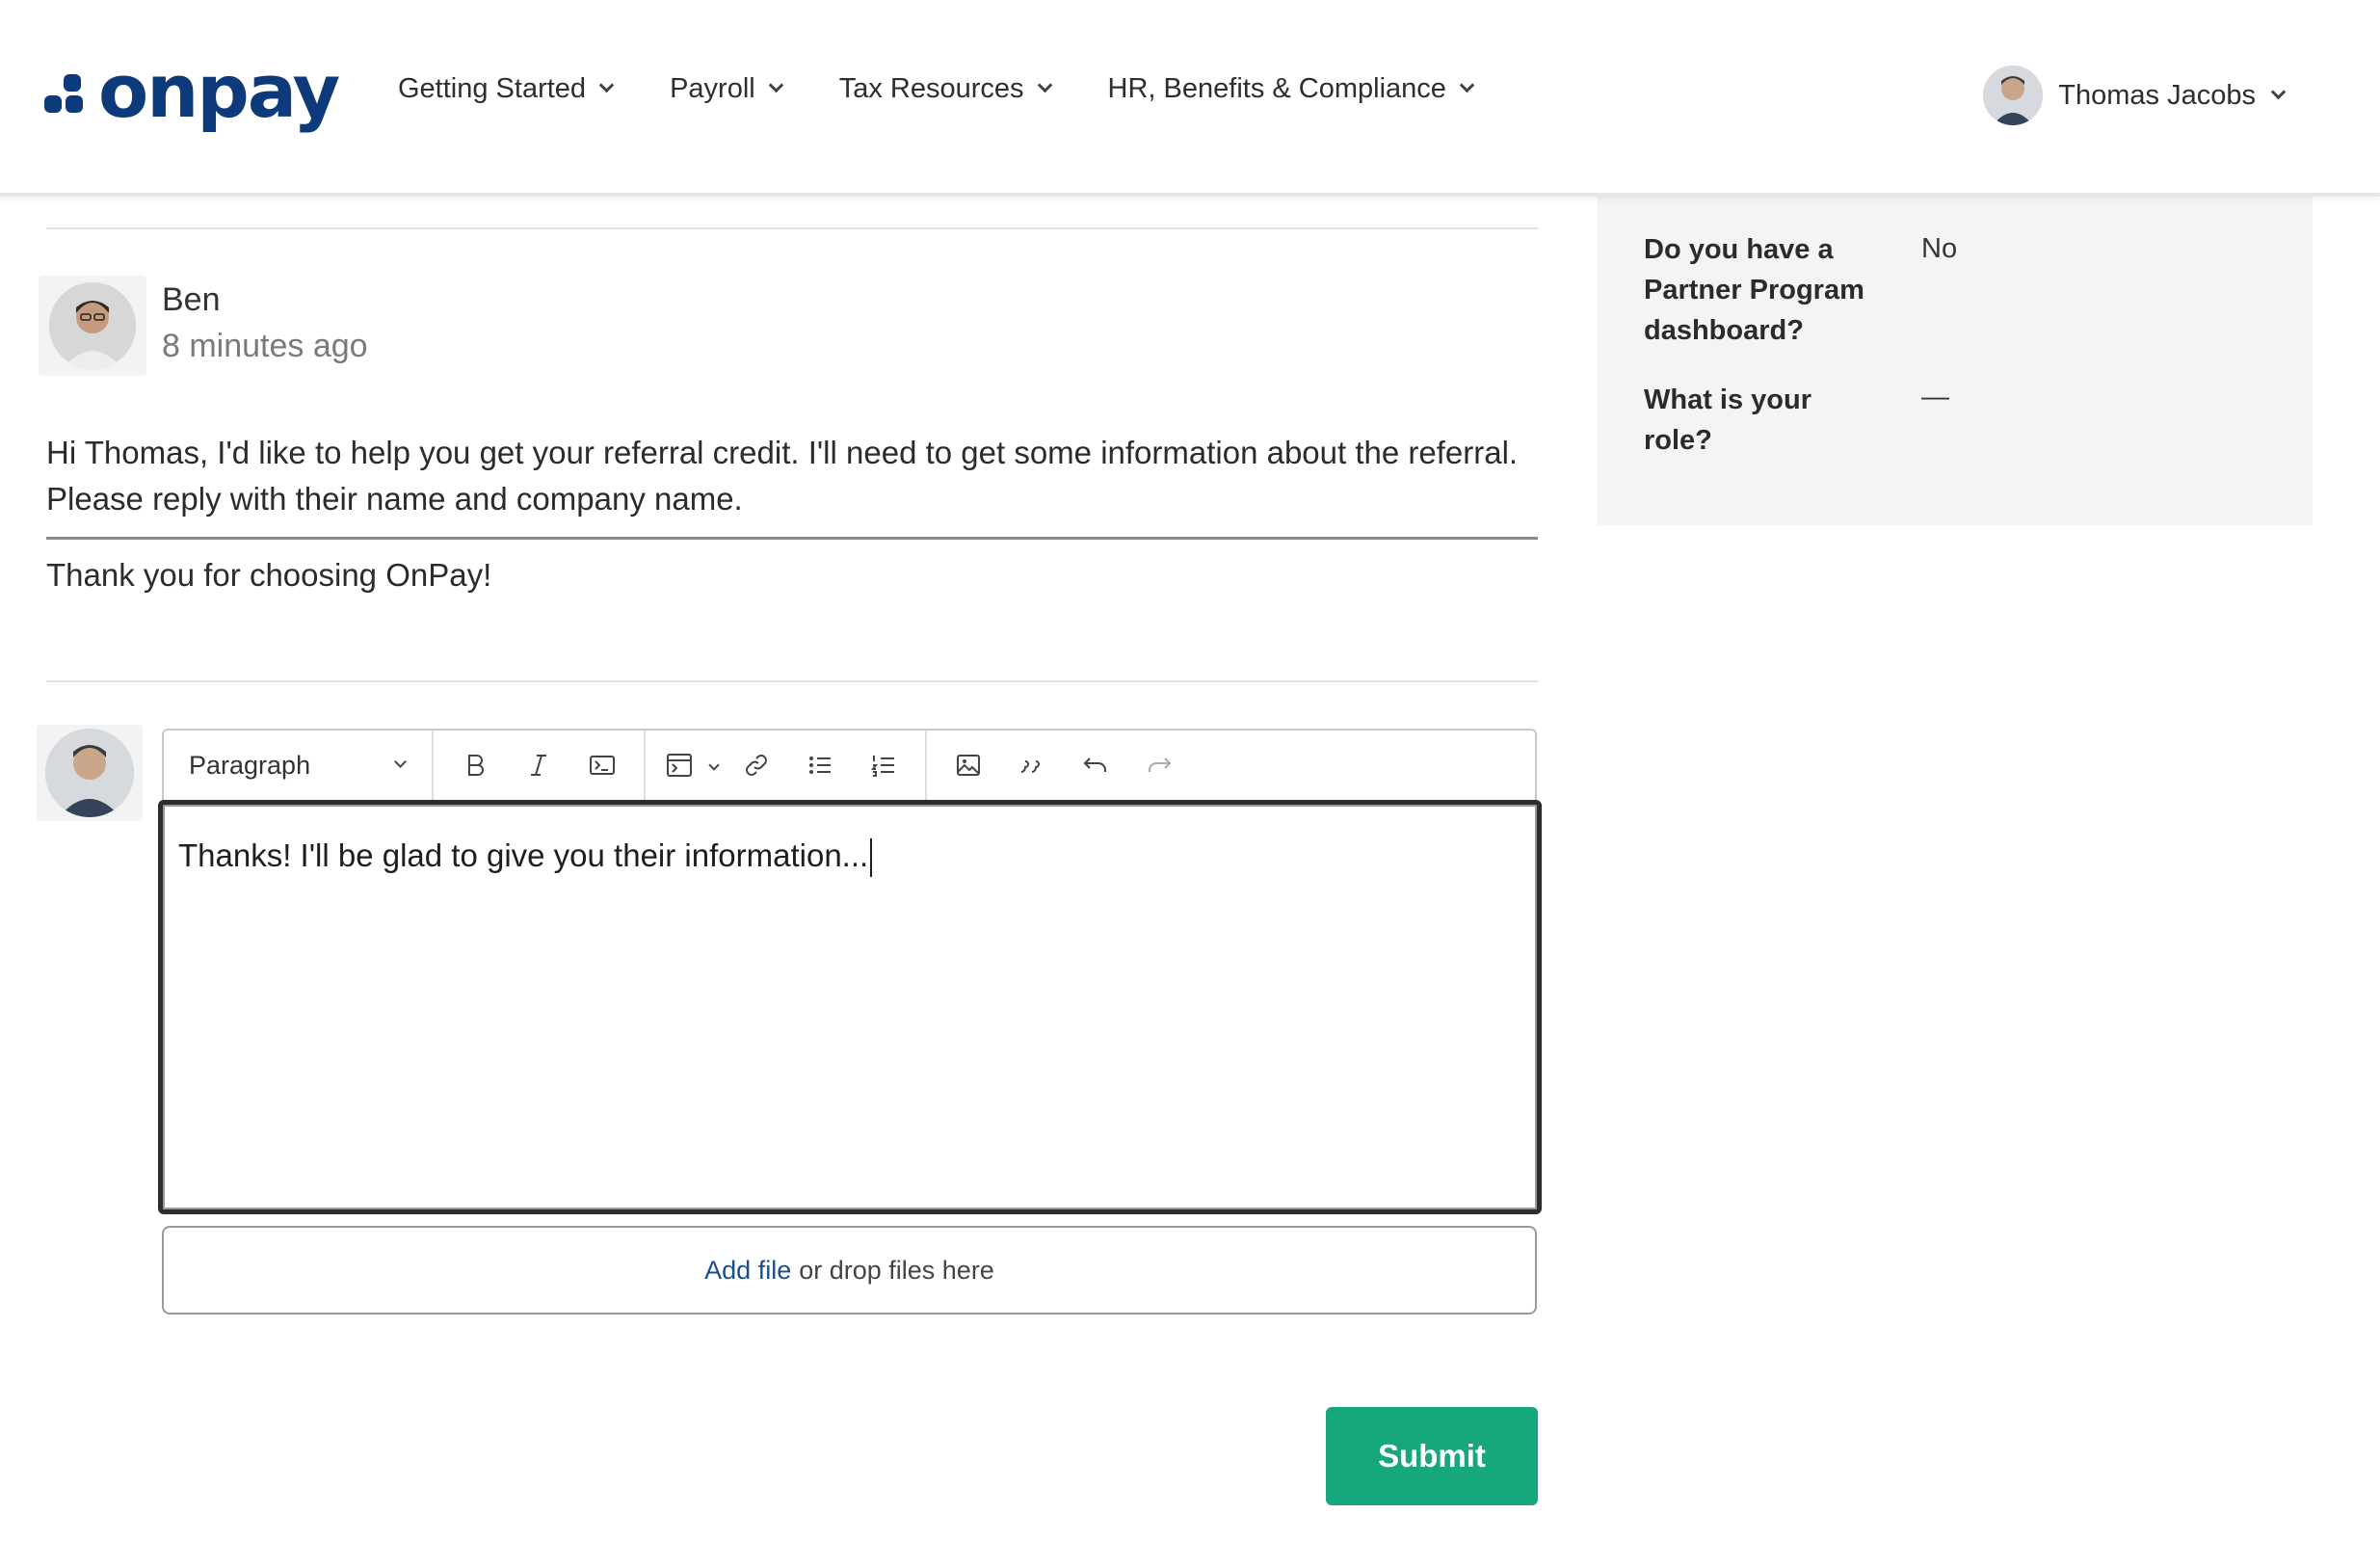  What do you see at coordinates (1095, 765) in the screenshot?
I see `undo-icon` at bounding box center [1095, 765].